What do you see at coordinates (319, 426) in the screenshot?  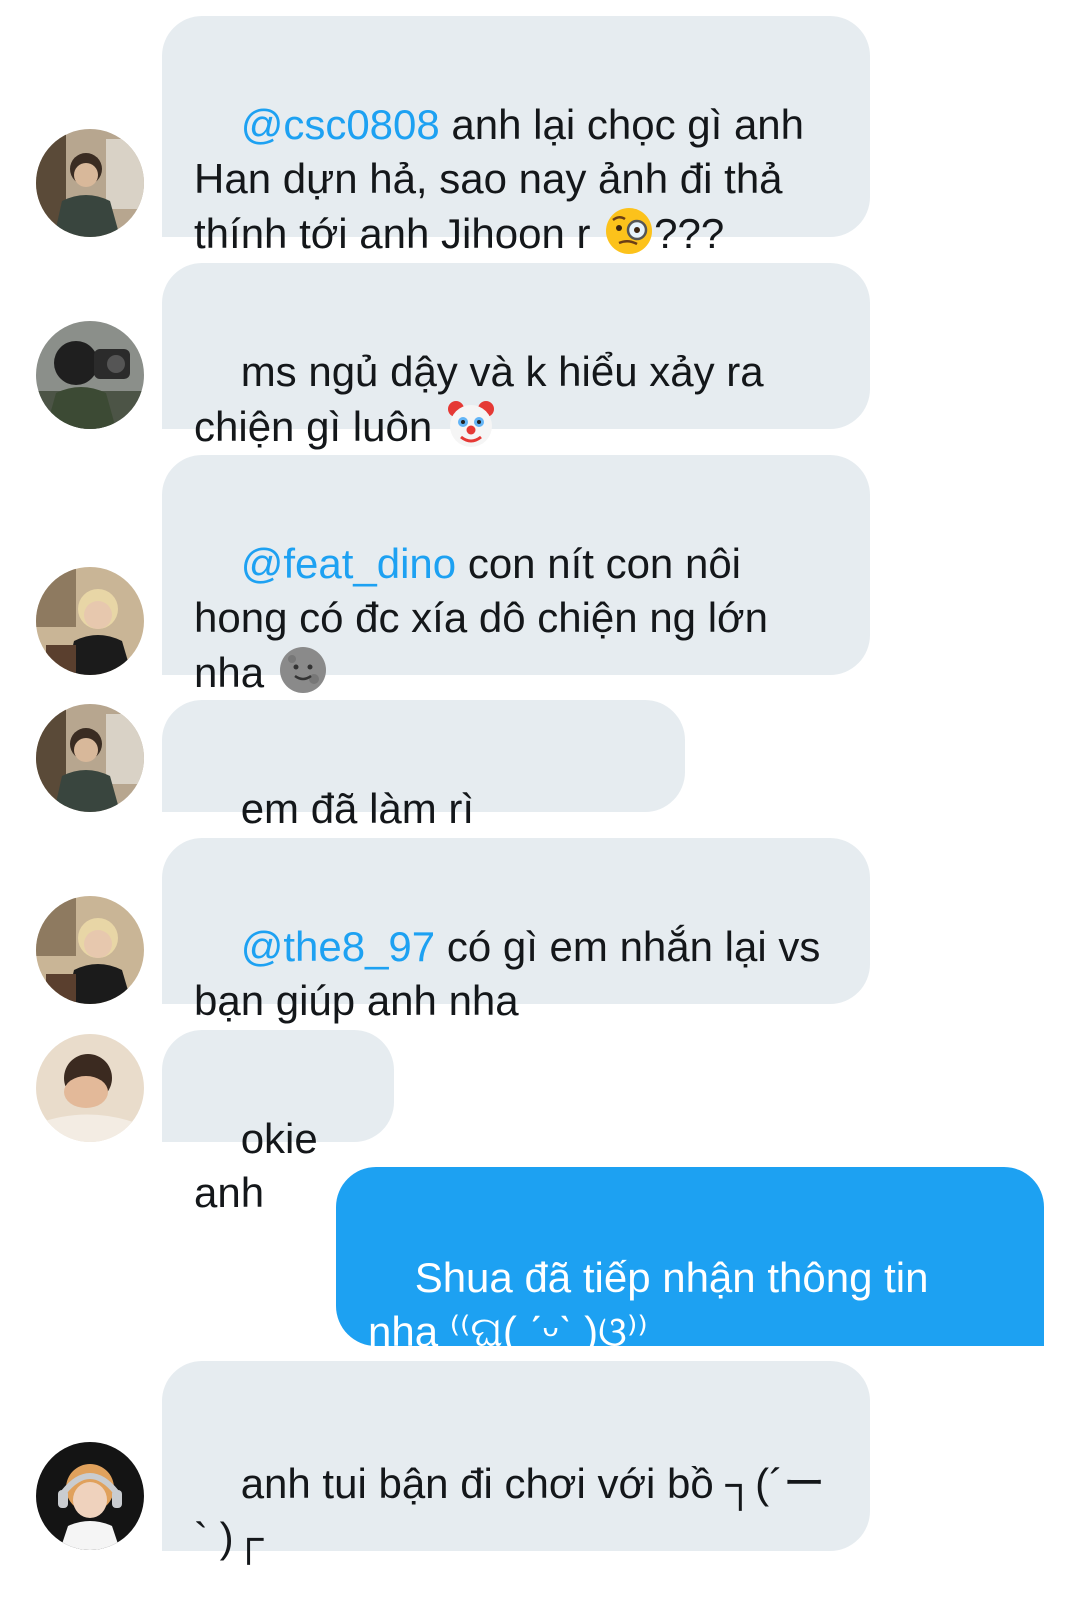 I see `message-text: chiện gì luôn` at bounding box center [319, 426].